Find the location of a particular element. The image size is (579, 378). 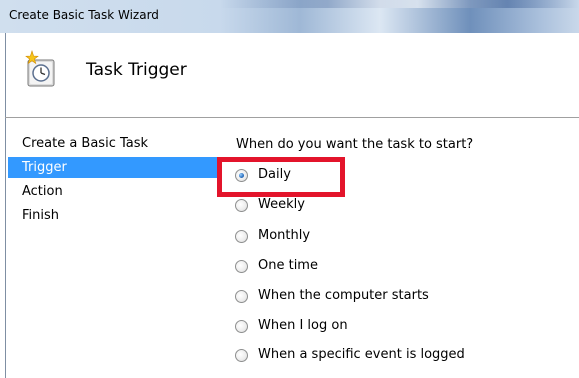

page-title: Task Trigger is located at coordinates (136, 70).